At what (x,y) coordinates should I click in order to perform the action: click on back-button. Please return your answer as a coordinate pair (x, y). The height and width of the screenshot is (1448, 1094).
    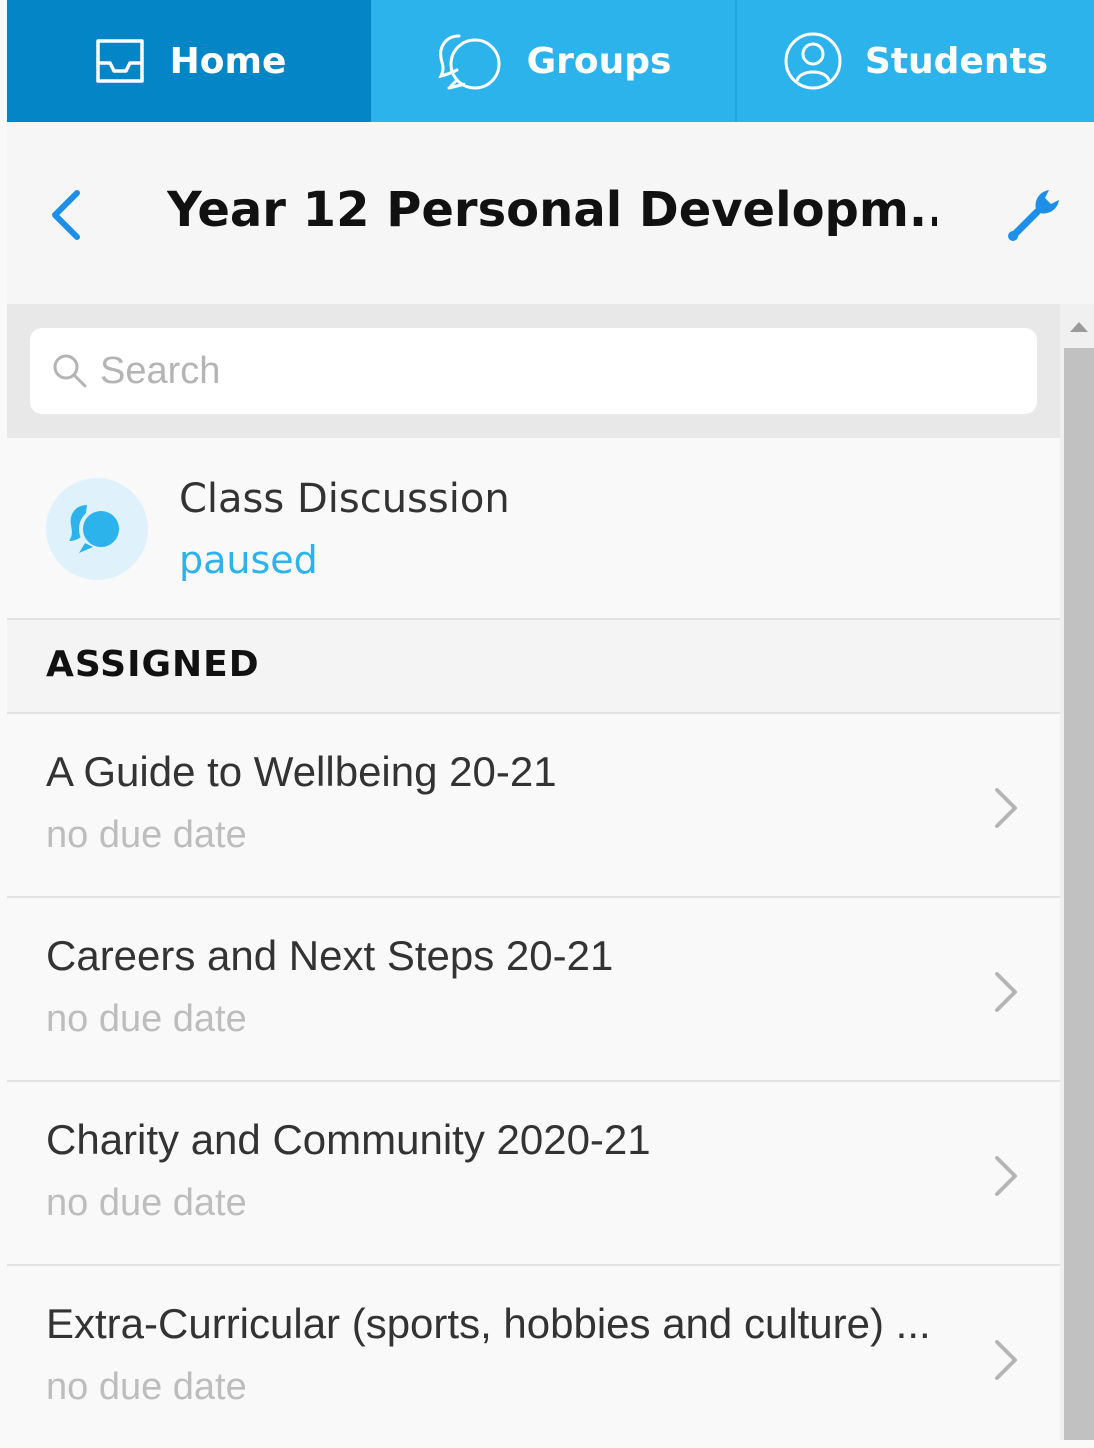
    Looking at the image, I should click on (65, 215).